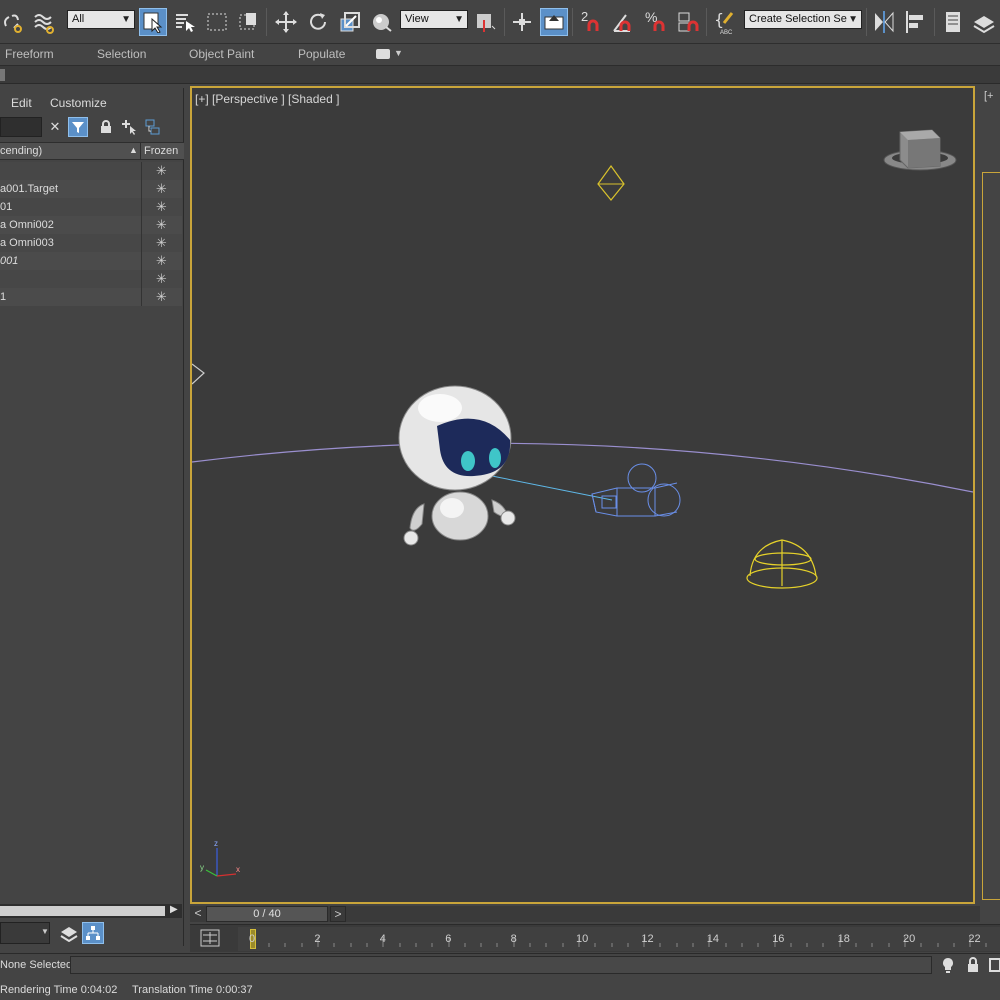 The width and height of the screenshot is (1000, 1000). I want to click on robot-model, so click(457, 465).